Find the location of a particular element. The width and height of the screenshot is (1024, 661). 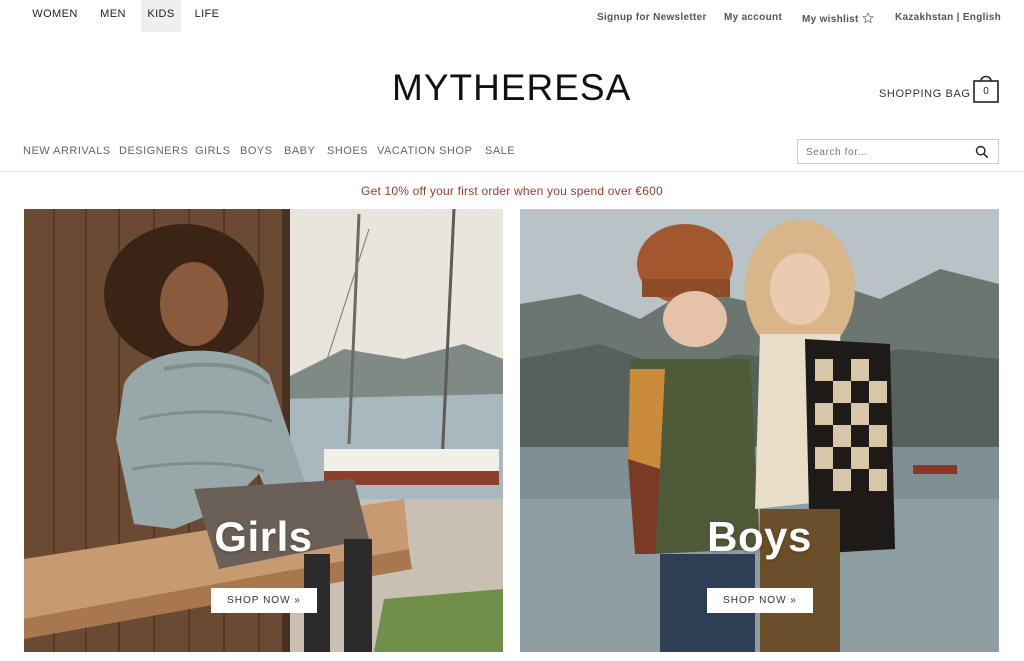

dept-link-life: LIFE is located at coordinates (207, 16).